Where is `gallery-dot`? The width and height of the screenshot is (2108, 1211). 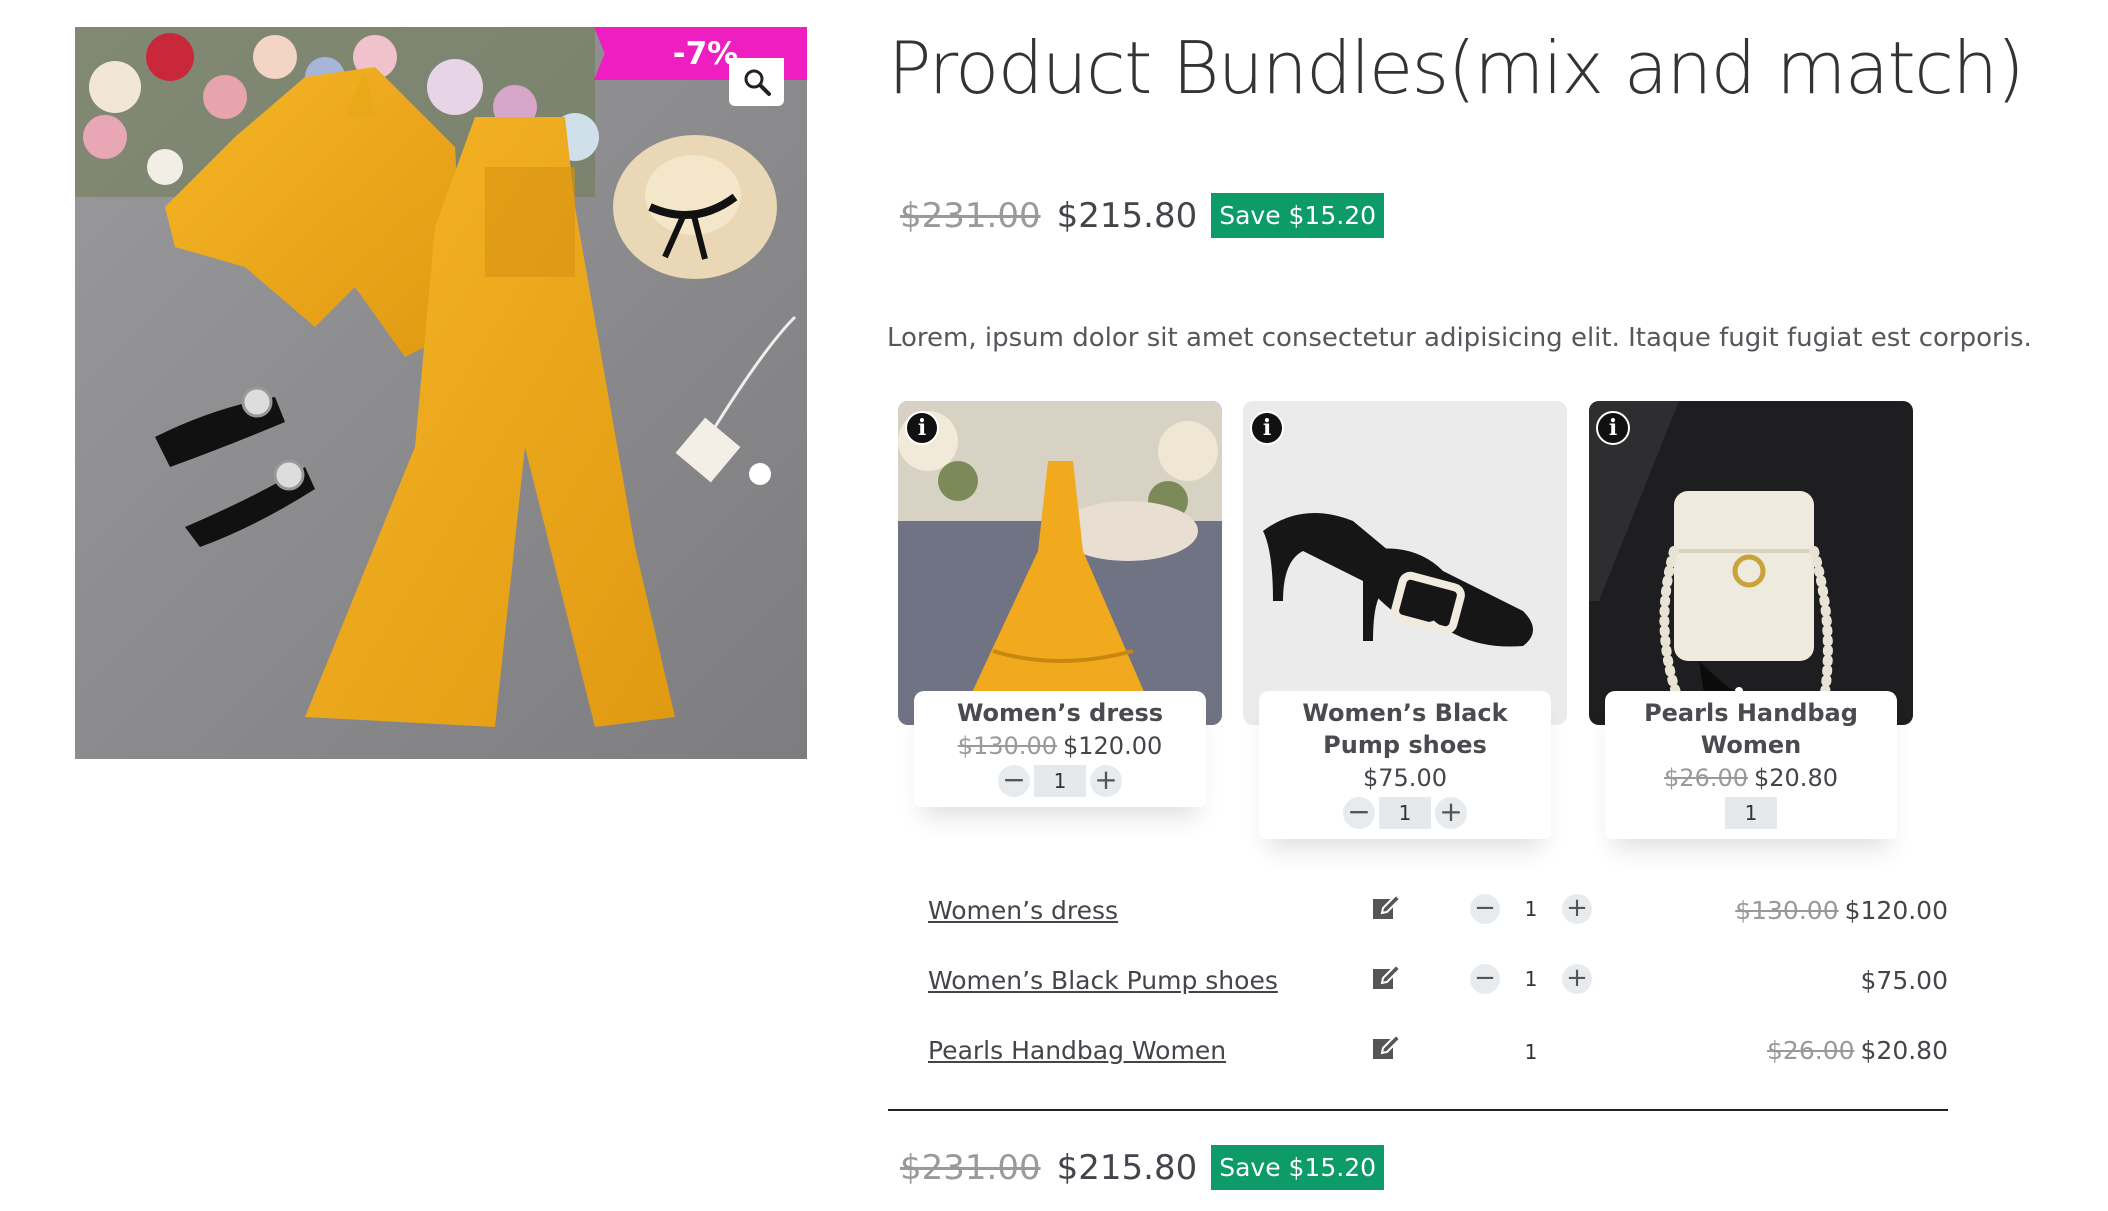 gallery-dot is located at coordinates (760, 474).